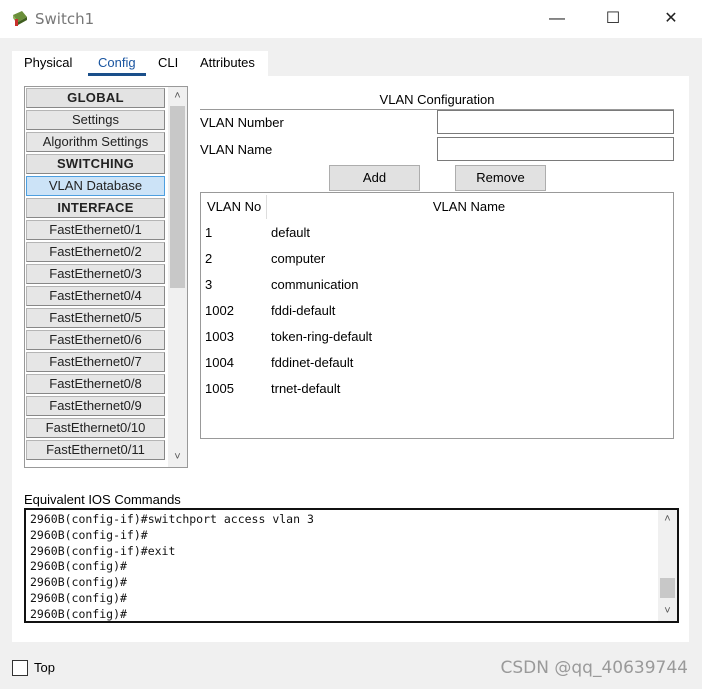  Describe the element at coordinates (95, 406) in the screenshot. I see `nav-item: FastEthernet0/9` at that location.